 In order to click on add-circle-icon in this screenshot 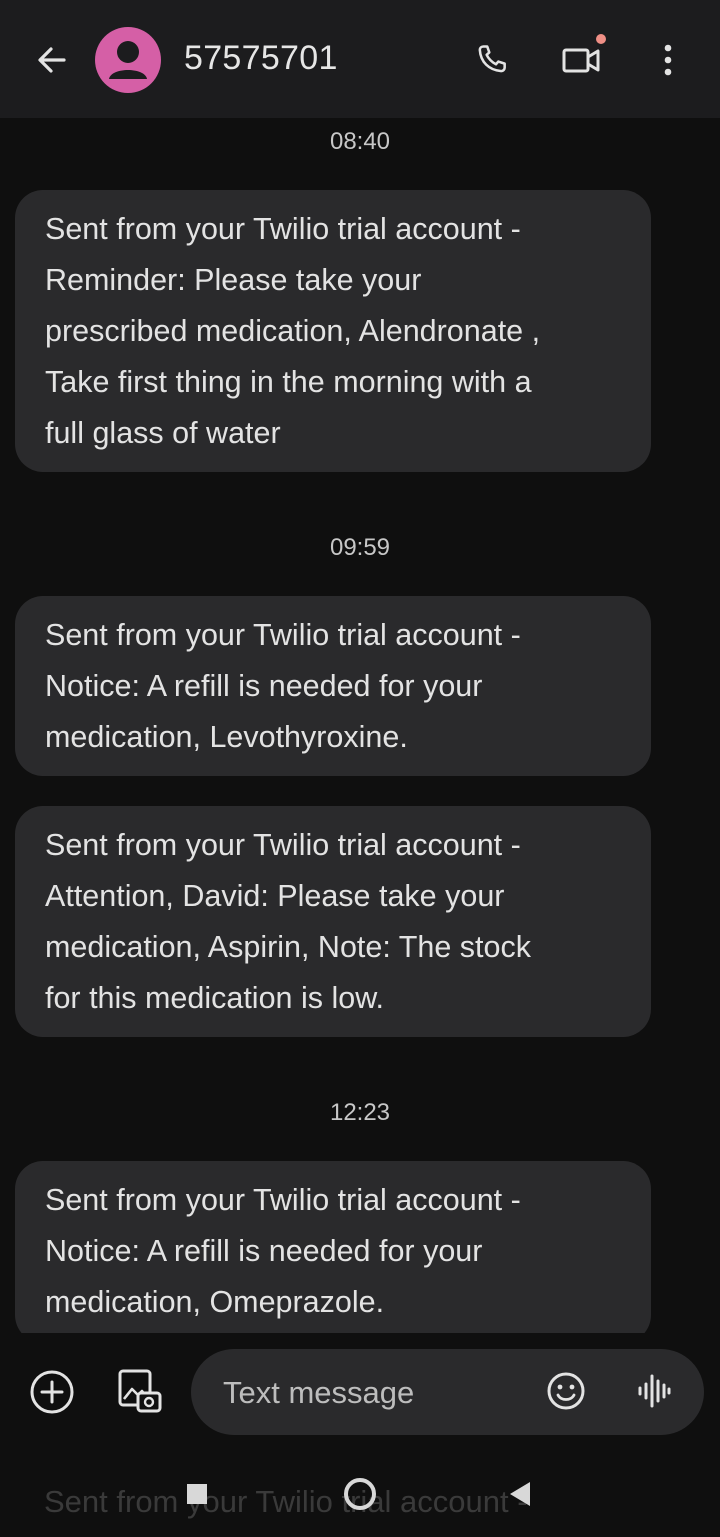, I will do `click(52, 1392)`.